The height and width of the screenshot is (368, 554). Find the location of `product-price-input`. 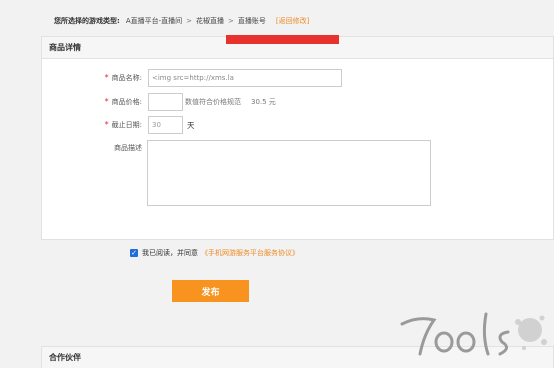

product-price-input is located at coordinates (165, 102).